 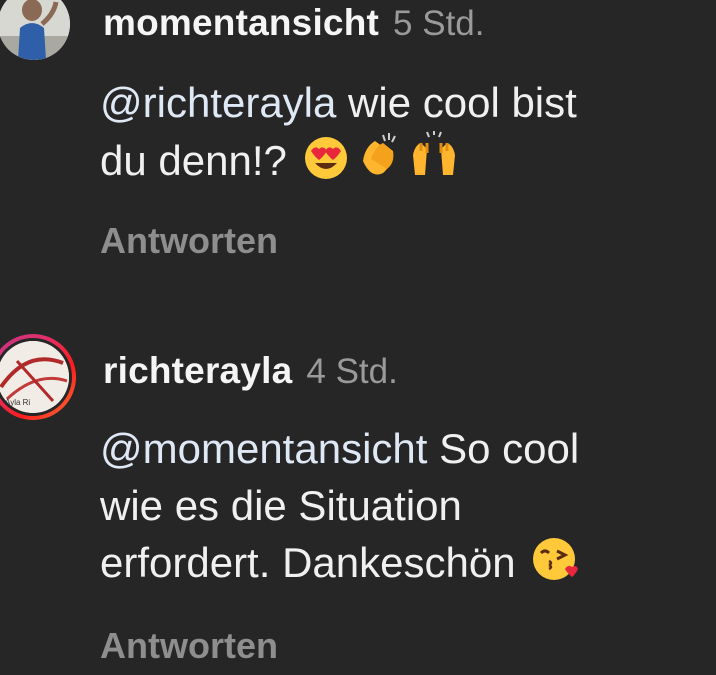 I want to click on comment-text-line1: So cool, so click(x=503, y=448).